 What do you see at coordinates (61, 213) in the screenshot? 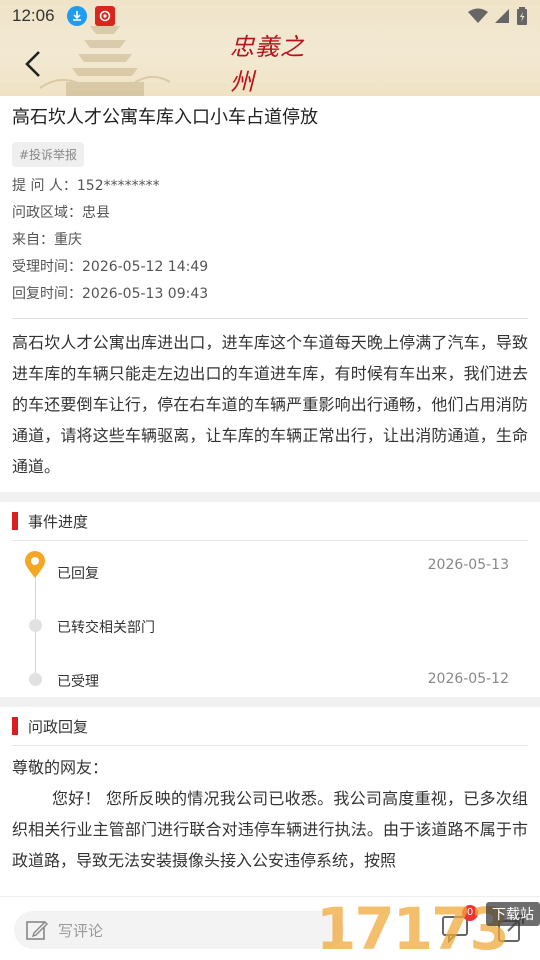
I see `region-row: 问政区域：忠县` at bounding box center [61, 213].